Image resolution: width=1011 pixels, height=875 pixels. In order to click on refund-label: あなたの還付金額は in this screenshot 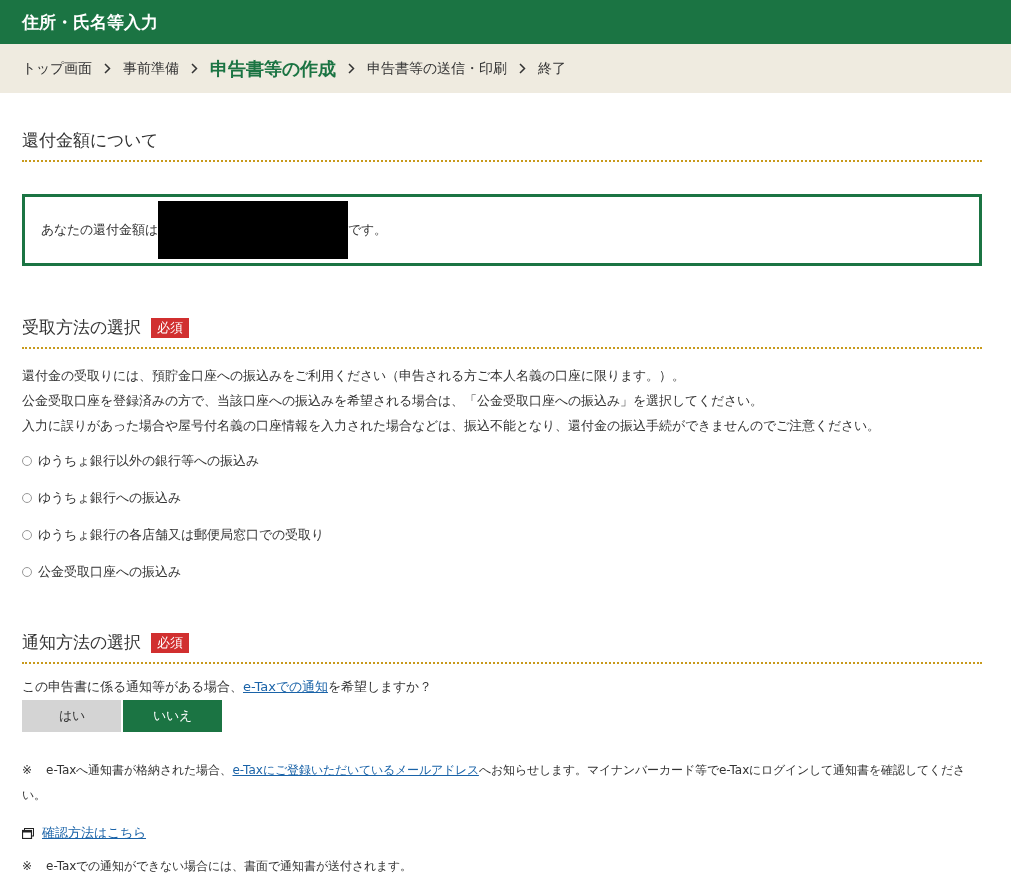, I will do `click(99, 230)`.